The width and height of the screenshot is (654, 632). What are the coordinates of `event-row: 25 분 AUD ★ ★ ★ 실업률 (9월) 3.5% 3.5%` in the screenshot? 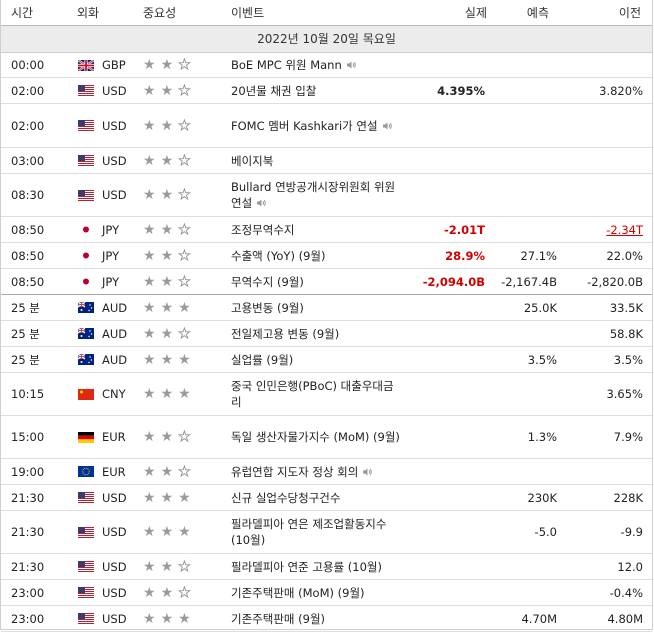 It's located at (326, 360).